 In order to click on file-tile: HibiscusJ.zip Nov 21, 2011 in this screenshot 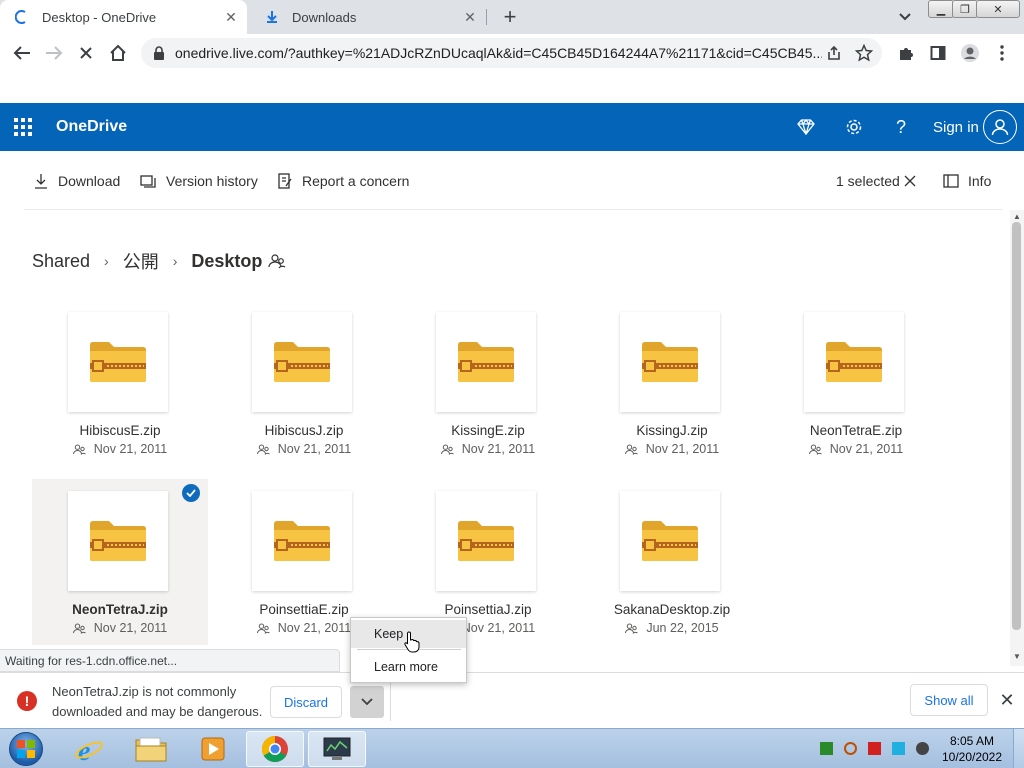, I will do `click(304, 383)`.